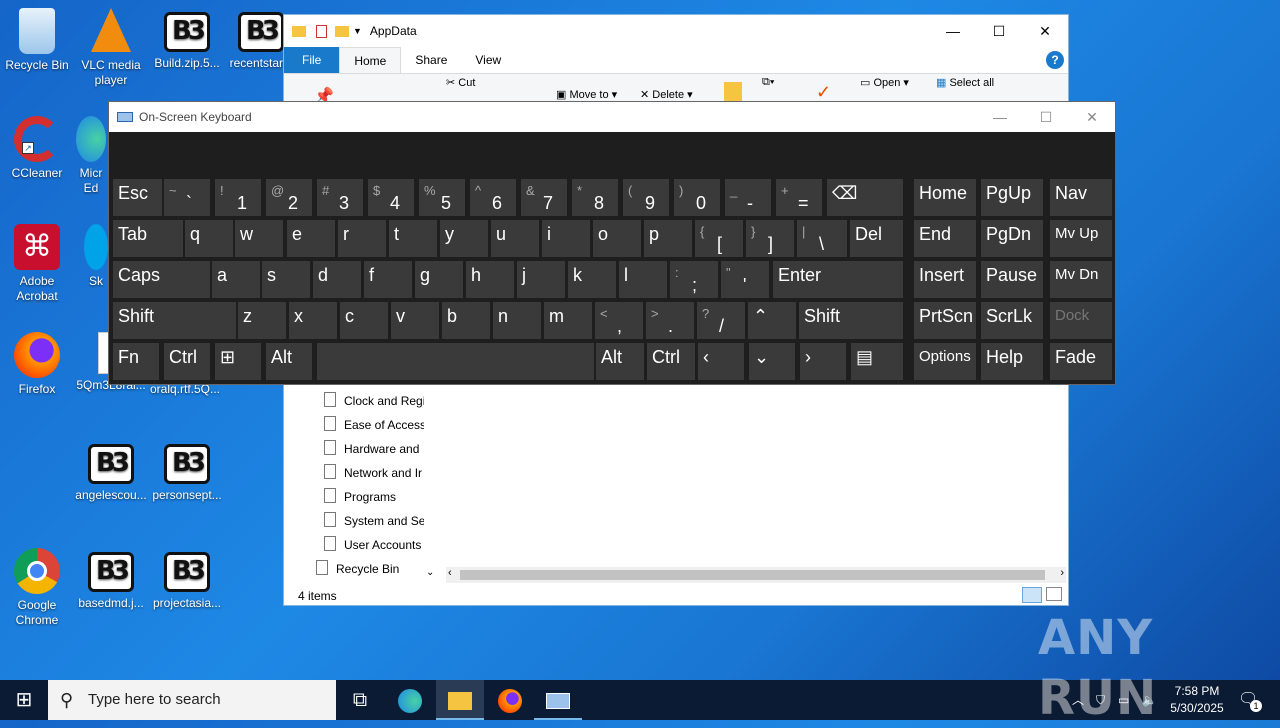  What do you see at coordinates (1045, 31) in the screenshot?
I see `close-button: ✕` at bounding box center [1045, 31].